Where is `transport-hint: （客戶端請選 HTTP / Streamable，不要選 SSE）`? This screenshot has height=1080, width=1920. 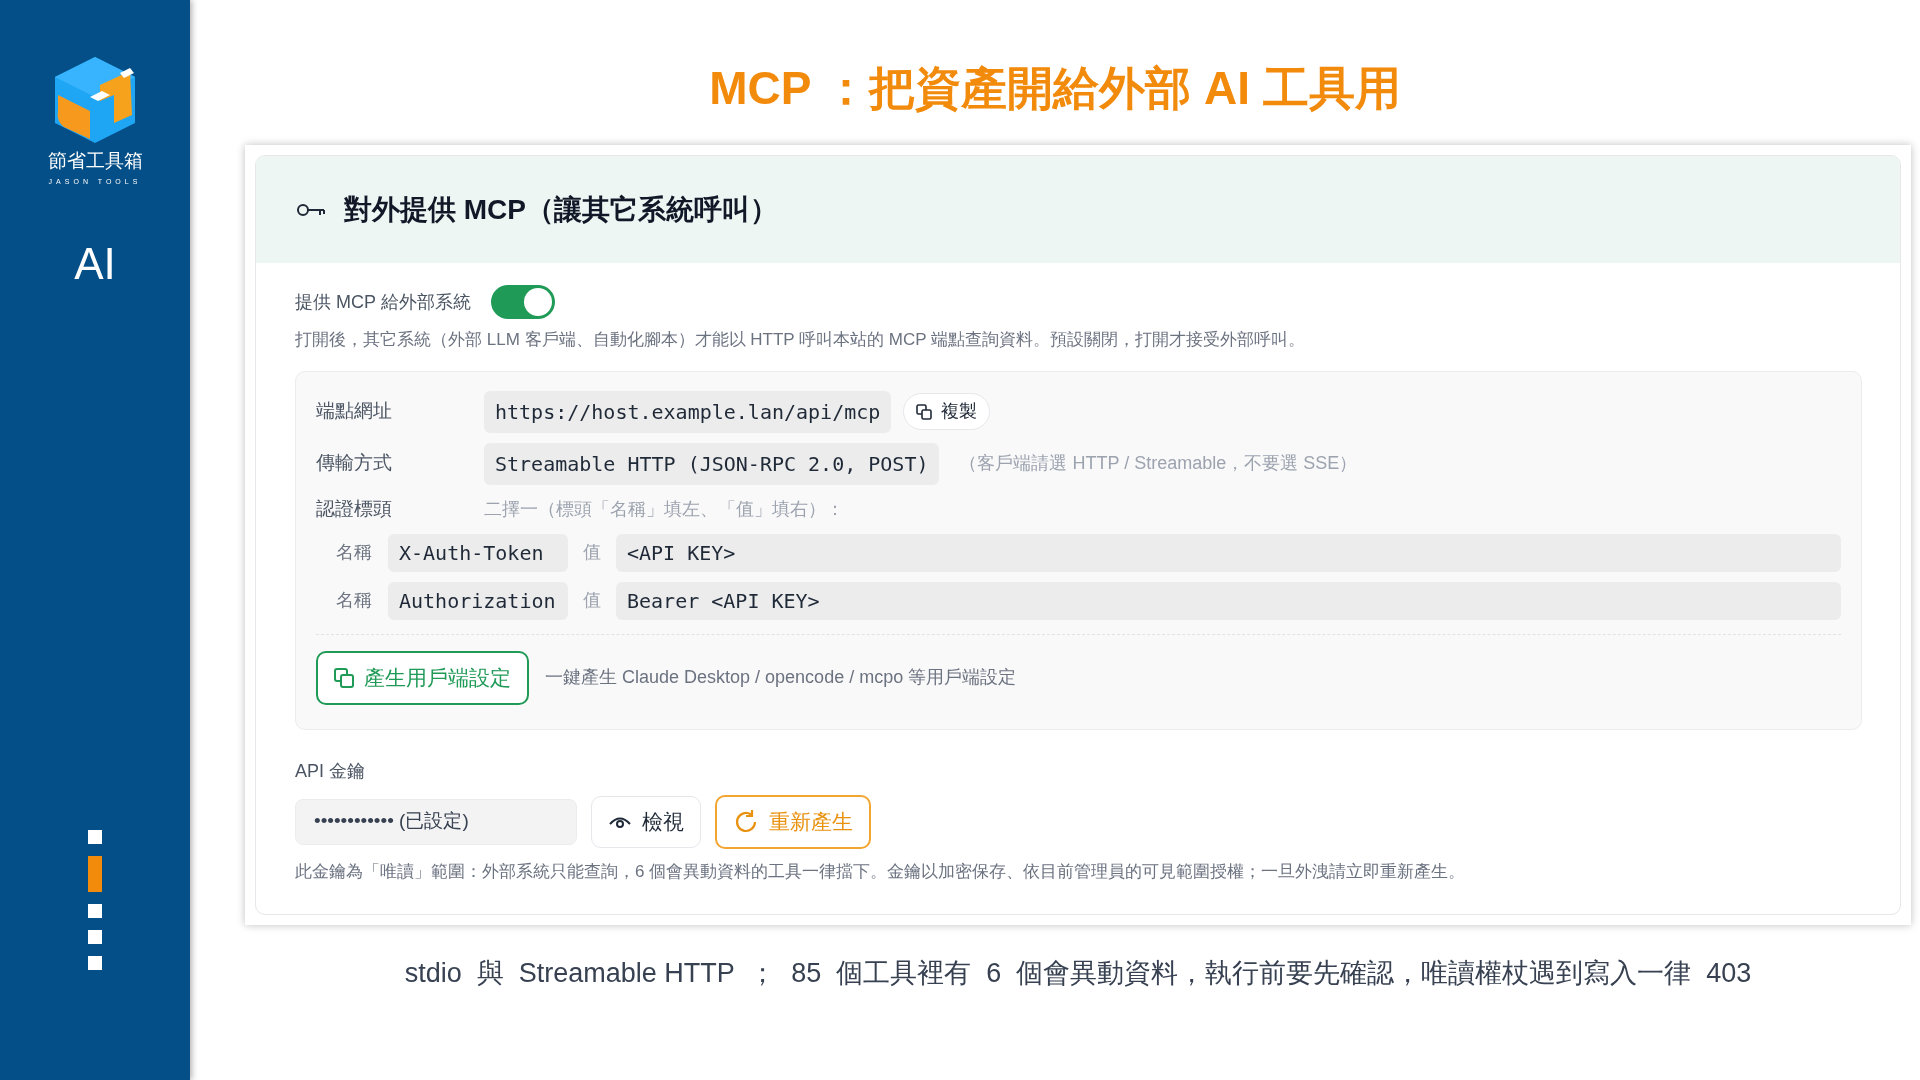 transport-hint: （客戶端請選 HTTP / Streamable，不要選 SSE） is located at coordinates (1158, 463).